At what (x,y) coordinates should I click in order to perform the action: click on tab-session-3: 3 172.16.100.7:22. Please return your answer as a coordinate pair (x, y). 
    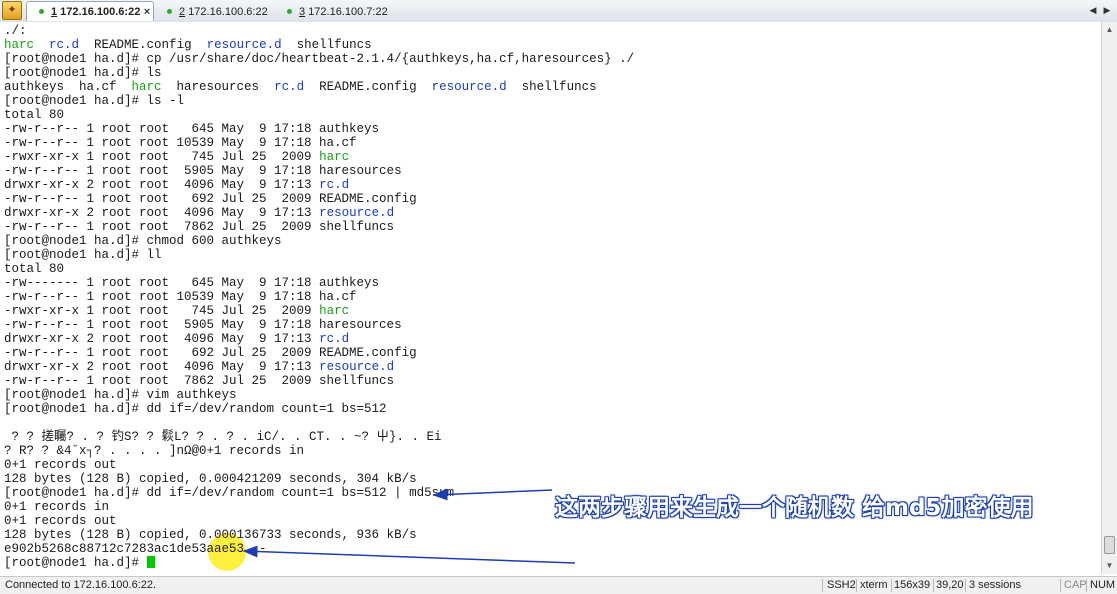
    Looking at the image, I should click on (334, 11).